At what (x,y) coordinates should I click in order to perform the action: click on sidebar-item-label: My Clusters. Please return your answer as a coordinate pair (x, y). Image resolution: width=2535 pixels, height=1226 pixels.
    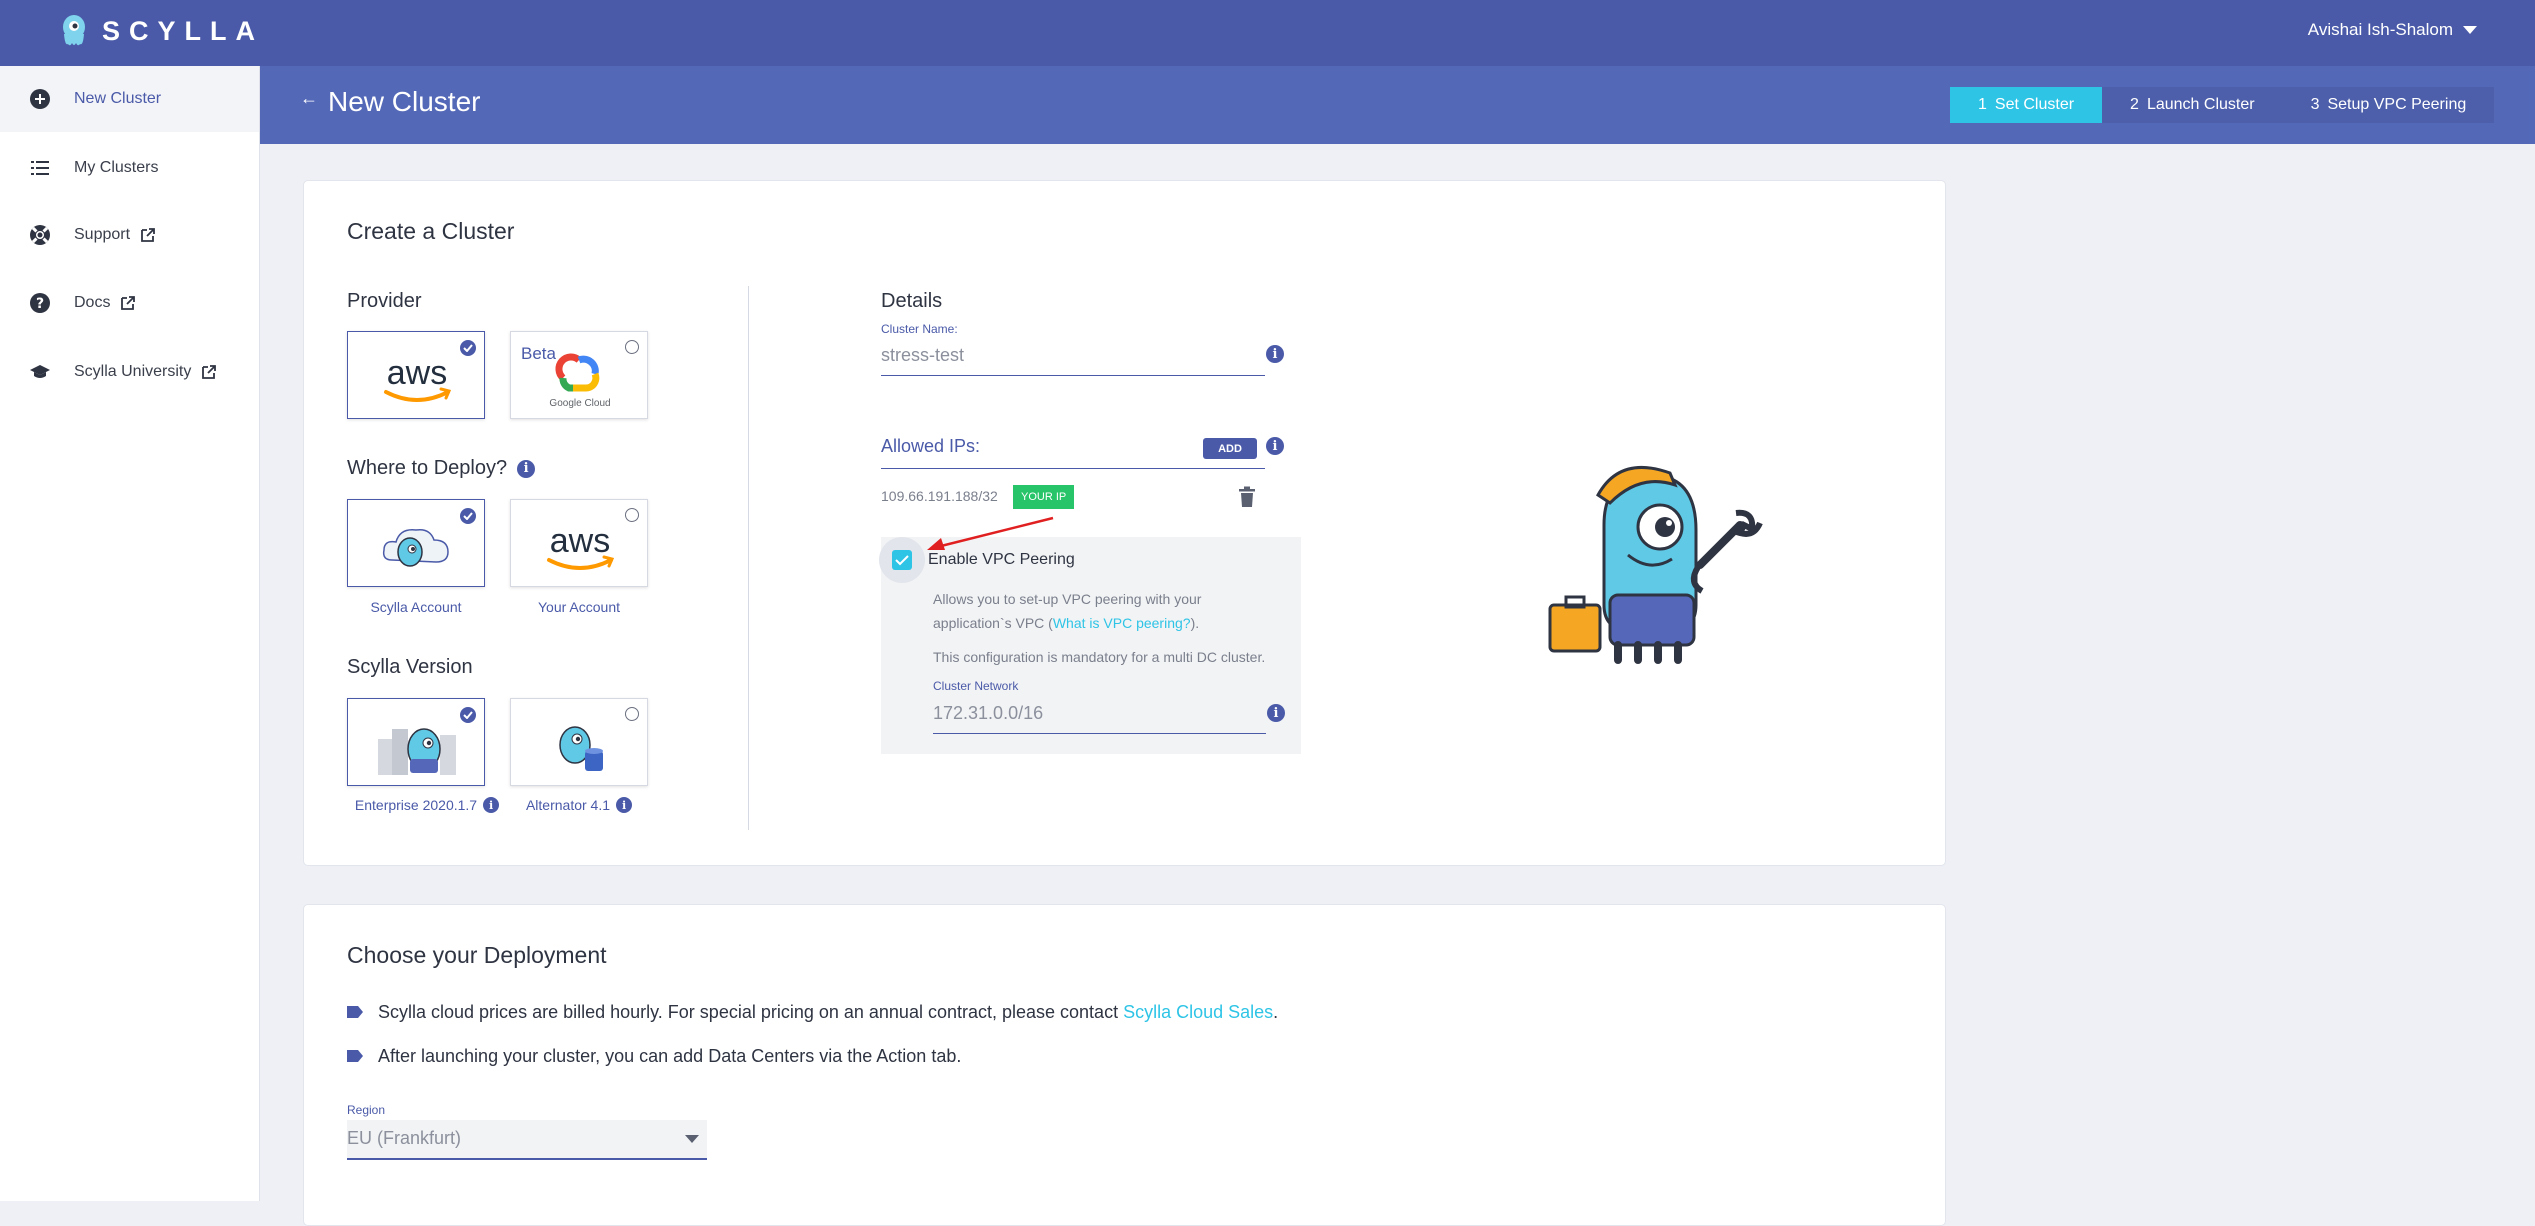
    Looking at the image, I should click on (116, 167).